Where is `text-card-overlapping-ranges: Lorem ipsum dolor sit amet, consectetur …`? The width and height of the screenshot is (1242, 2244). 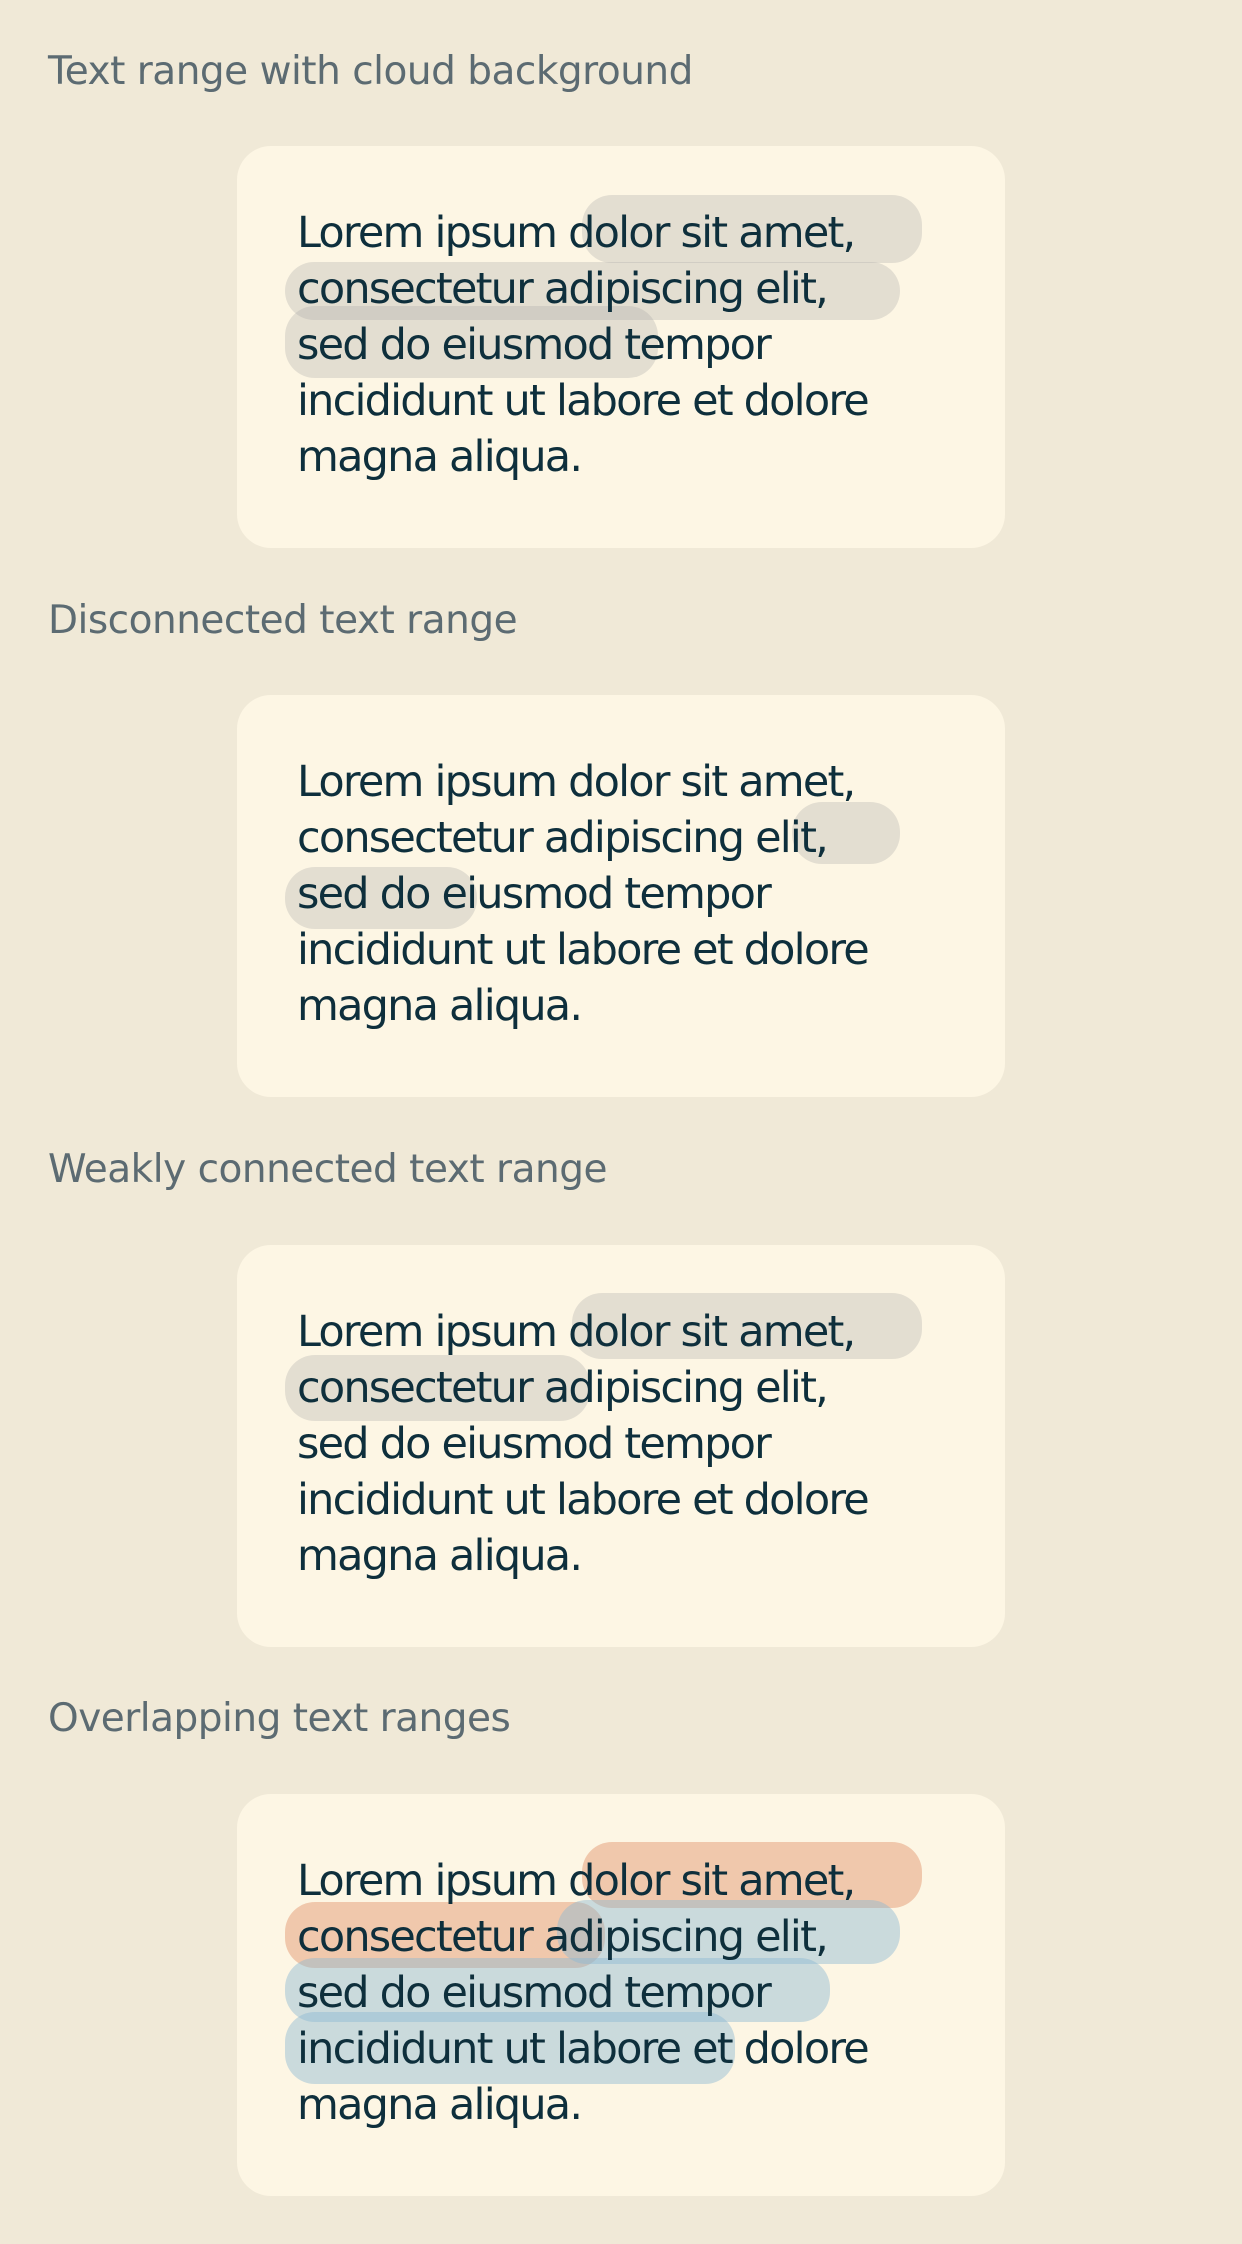 text-card-overlapping-ranges: Lorem ipsum dolor sit amet, consectetur … is located at coordinates (621, 1995).